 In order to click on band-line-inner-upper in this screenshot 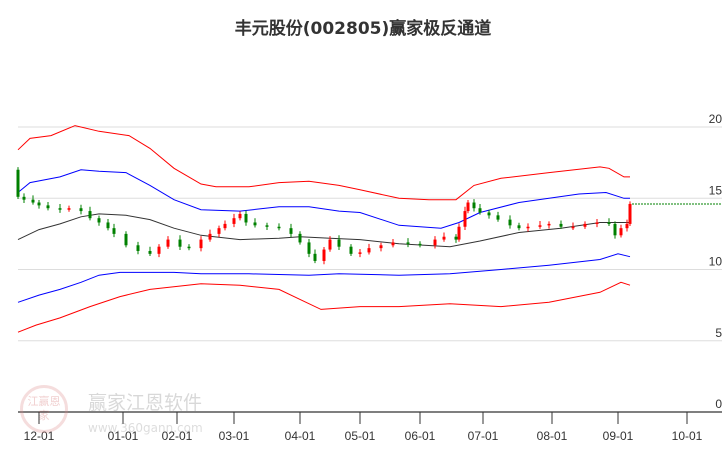, I will do `click(323, 199)`.